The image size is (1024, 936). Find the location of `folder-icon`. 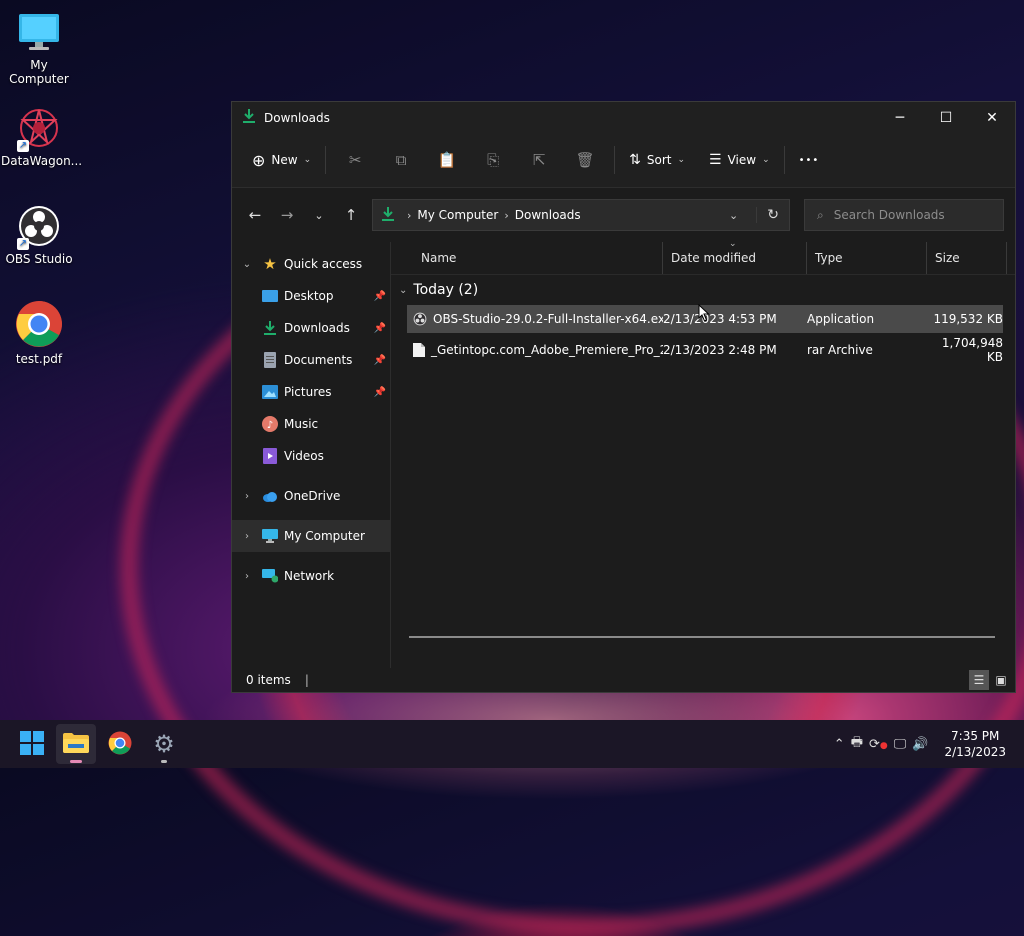

folder-icon is located at coordinates (76, 744).